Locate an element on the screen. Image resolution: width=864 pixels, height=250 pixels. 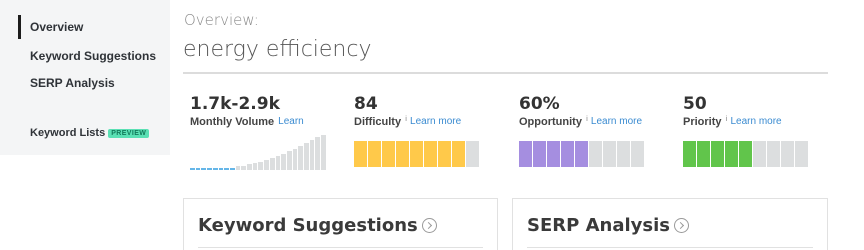
monthly-volume-chart is located at coordinates (258, 151).